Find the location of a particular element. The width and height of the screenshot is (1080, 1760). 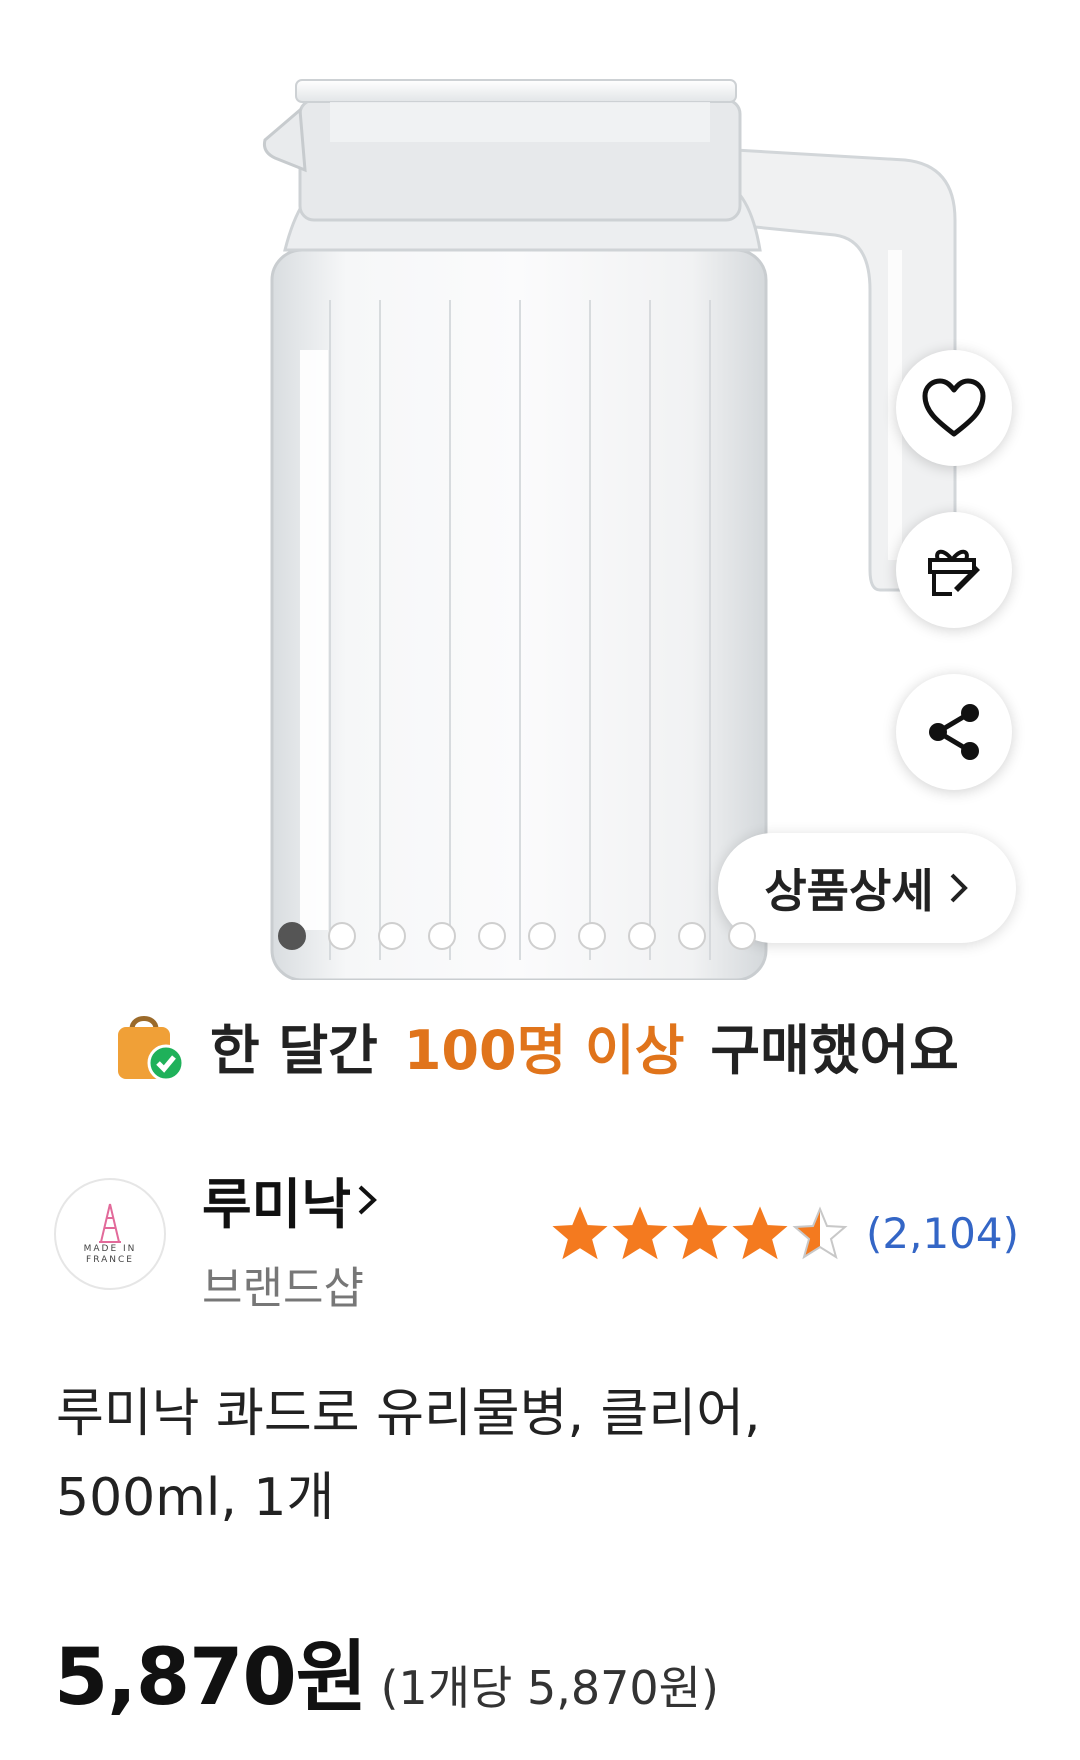

heart-icon is located at coordinates (954, 407).